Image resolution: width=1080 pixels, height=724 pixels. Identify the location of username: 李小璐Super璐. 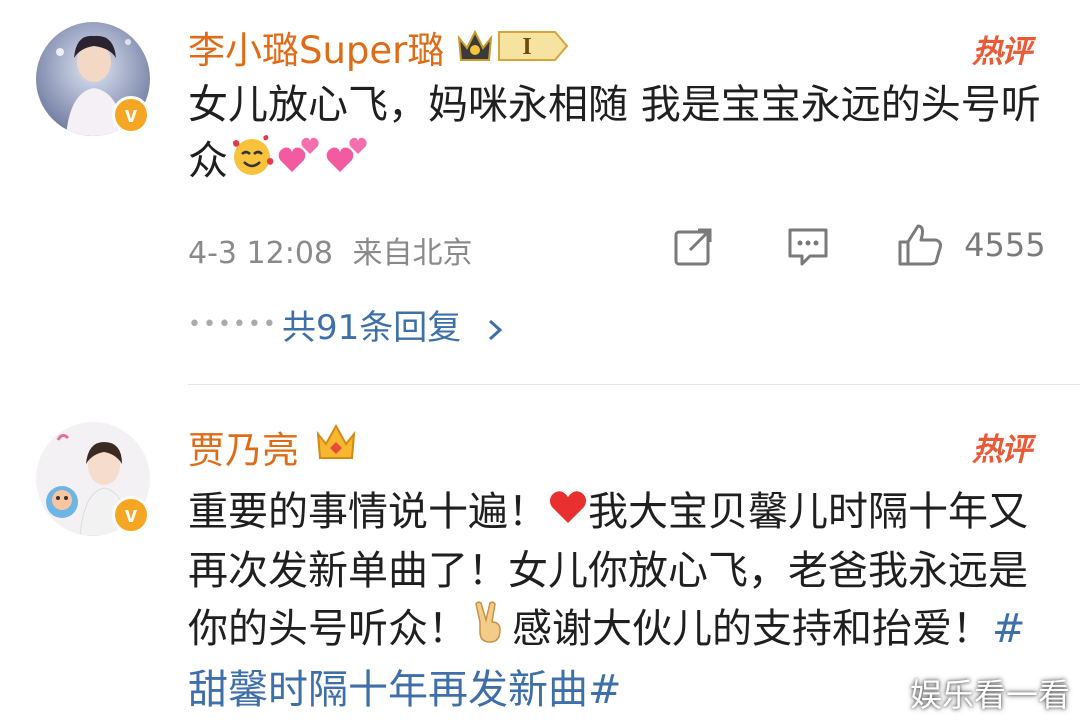
(316, 47).